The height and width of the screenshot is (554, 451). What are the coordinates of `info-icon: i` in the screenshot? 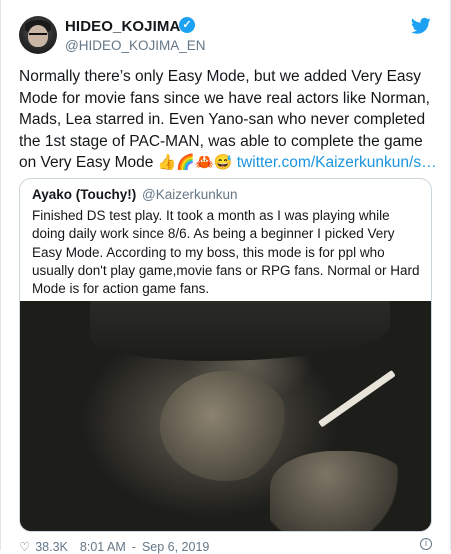 It's located at (426, 544).